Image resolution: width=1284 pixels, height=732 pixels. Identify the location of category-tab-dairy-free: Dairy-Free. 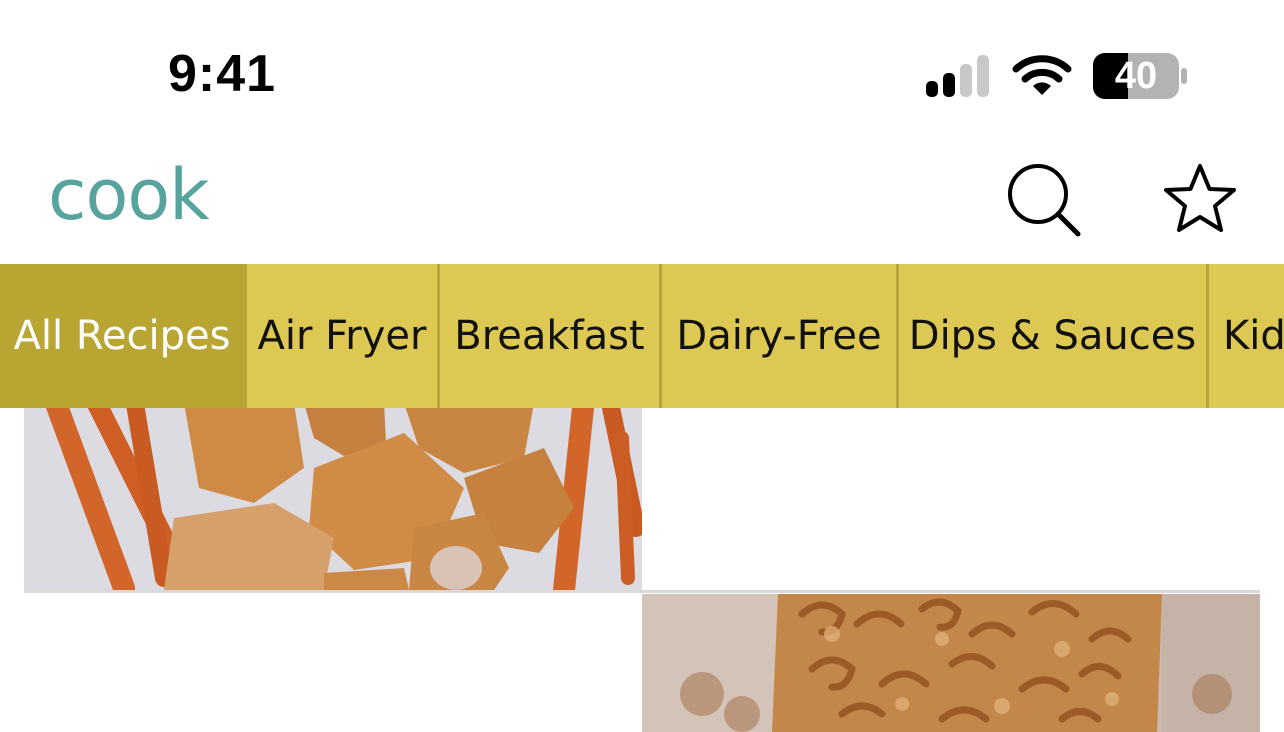
(780, 336).